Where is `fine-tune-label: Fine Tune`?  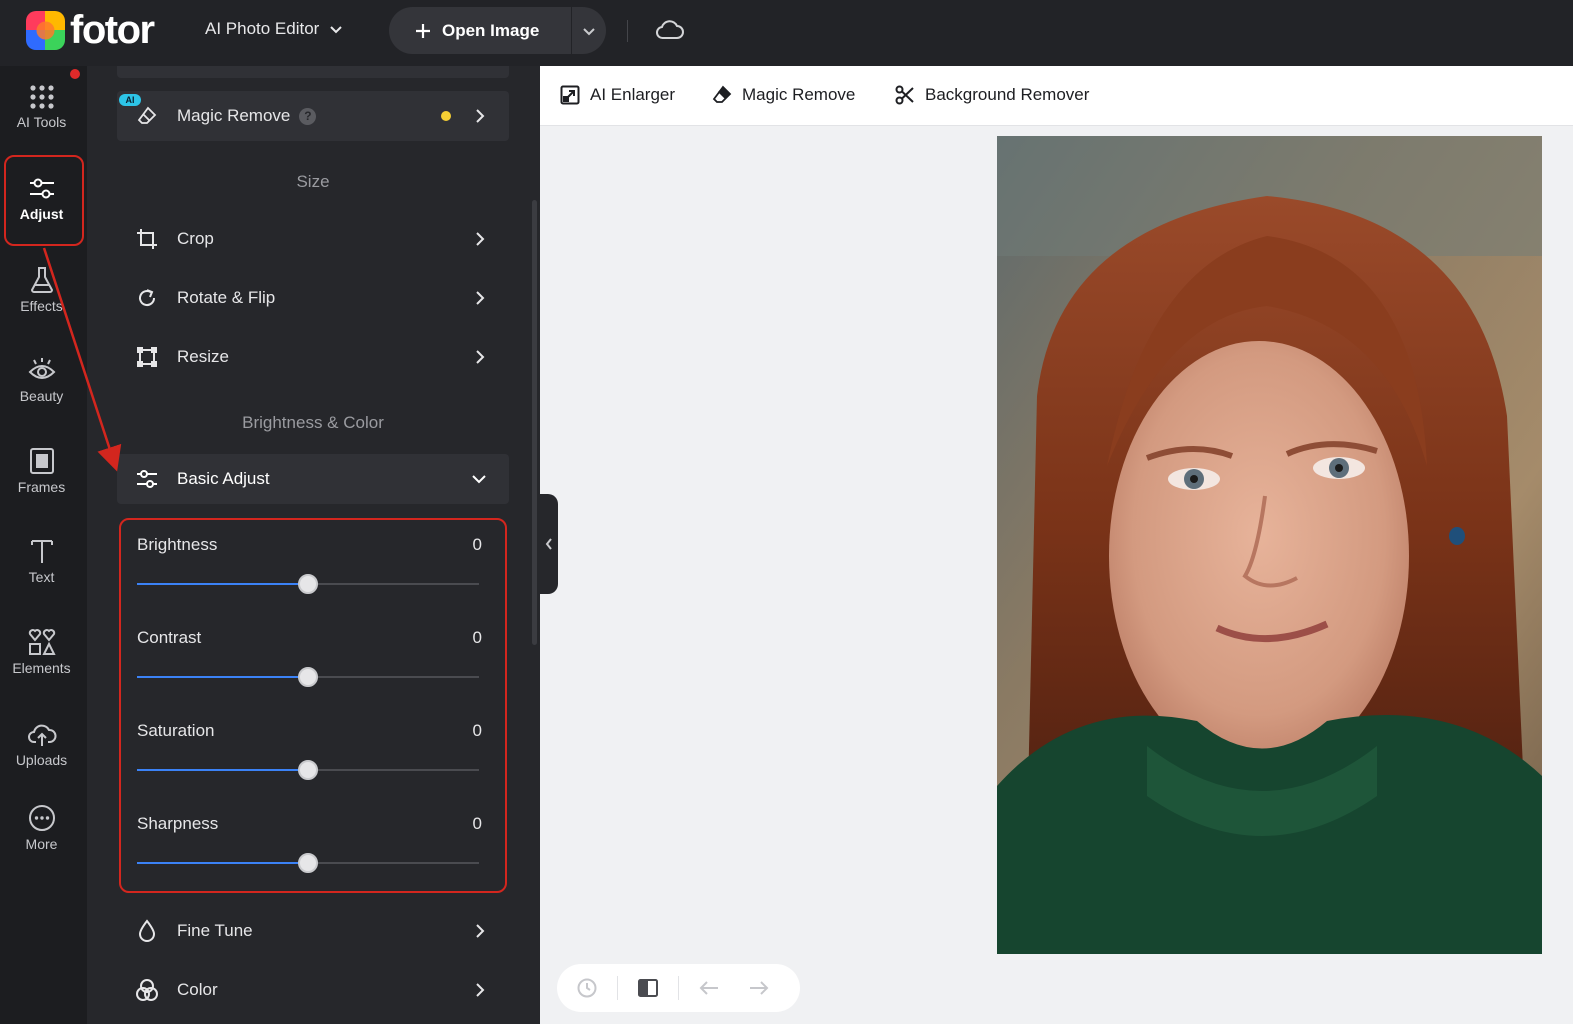 fine-tune-label: Fine Tune is located at coordinates (215, 930).